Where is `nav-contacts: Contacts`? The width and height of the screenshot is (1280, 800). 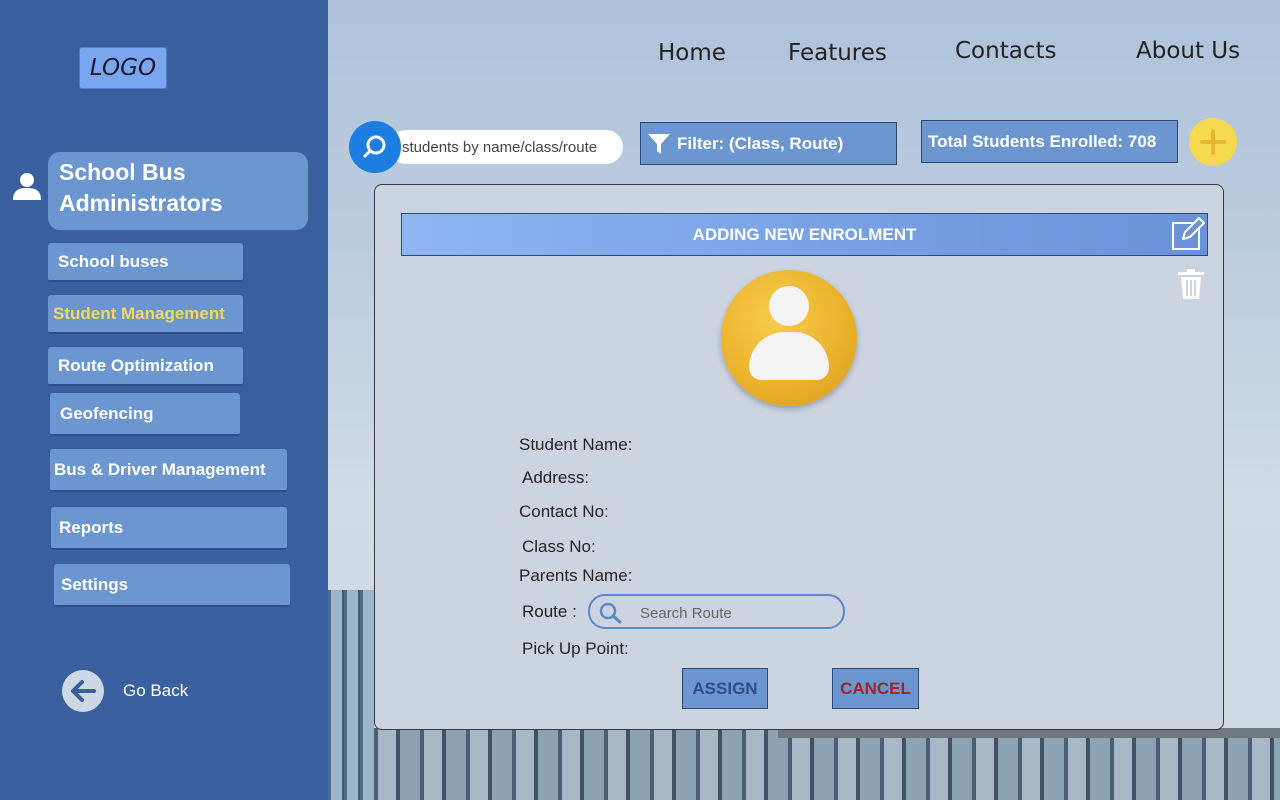 nav-contacts: Contacts is located at coordinates (1005, 51).